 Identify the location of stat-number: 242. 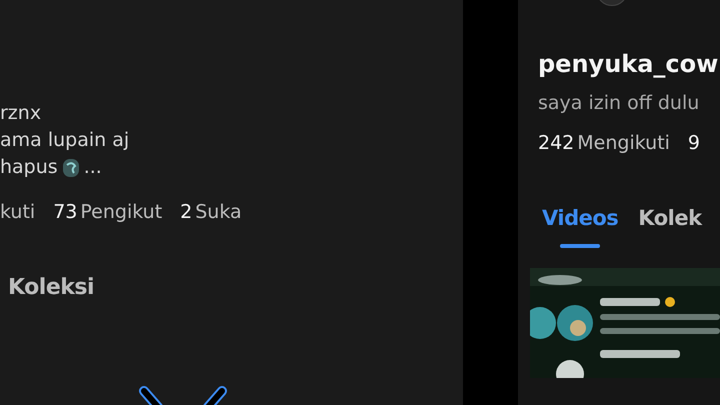
(556, 143).